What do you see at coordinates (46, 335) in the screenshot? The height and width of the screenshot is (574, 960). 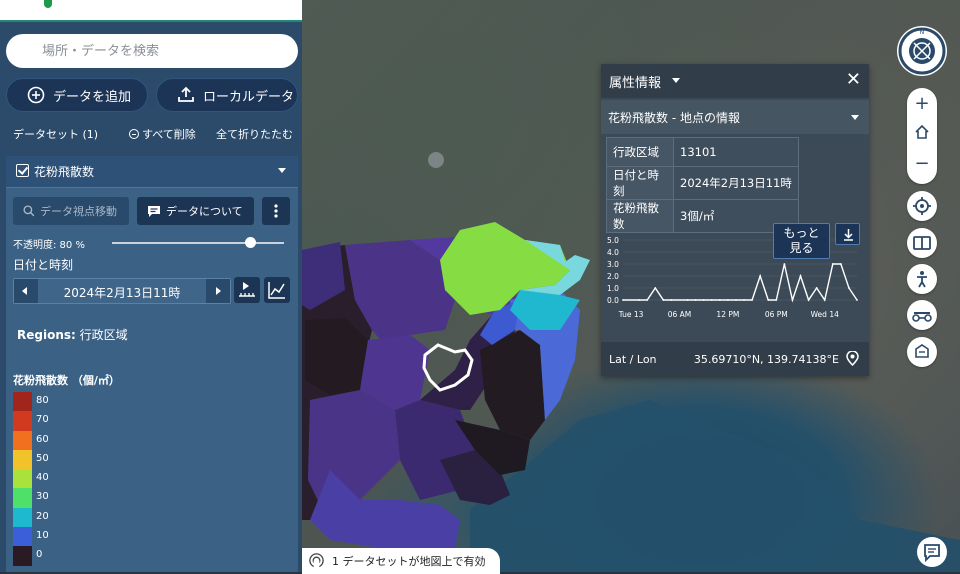 I see `regions-prefix: Regions:` at bounding box center [46, 335].